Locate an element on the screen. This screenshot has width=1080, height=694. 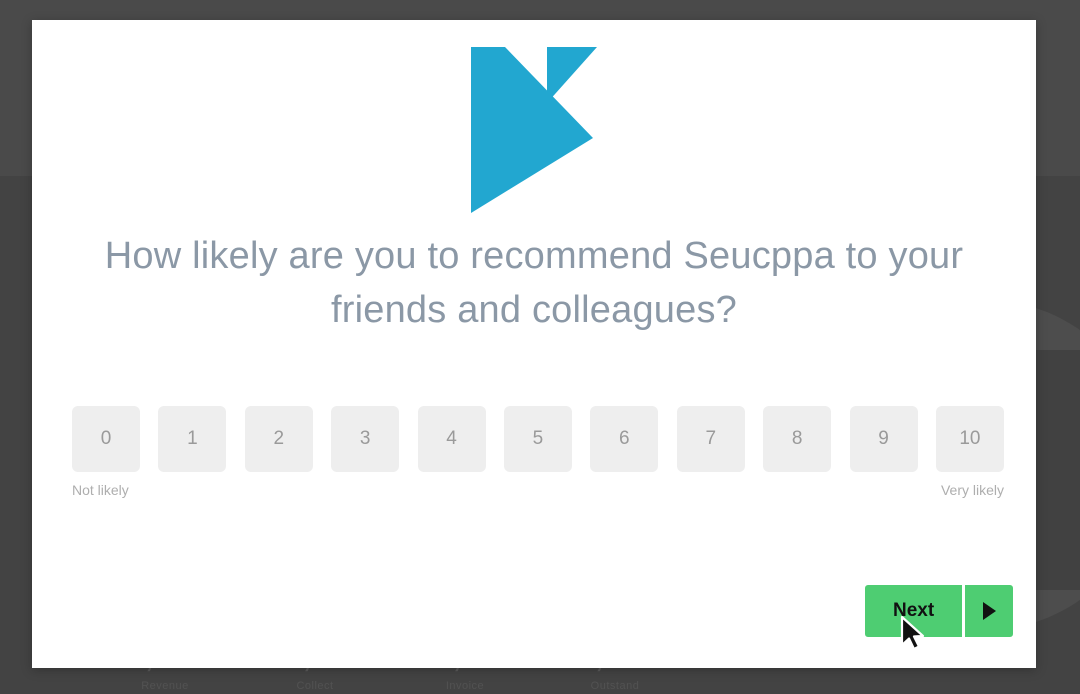
scale-option-6: 6 is located at coordinates (624, 439).